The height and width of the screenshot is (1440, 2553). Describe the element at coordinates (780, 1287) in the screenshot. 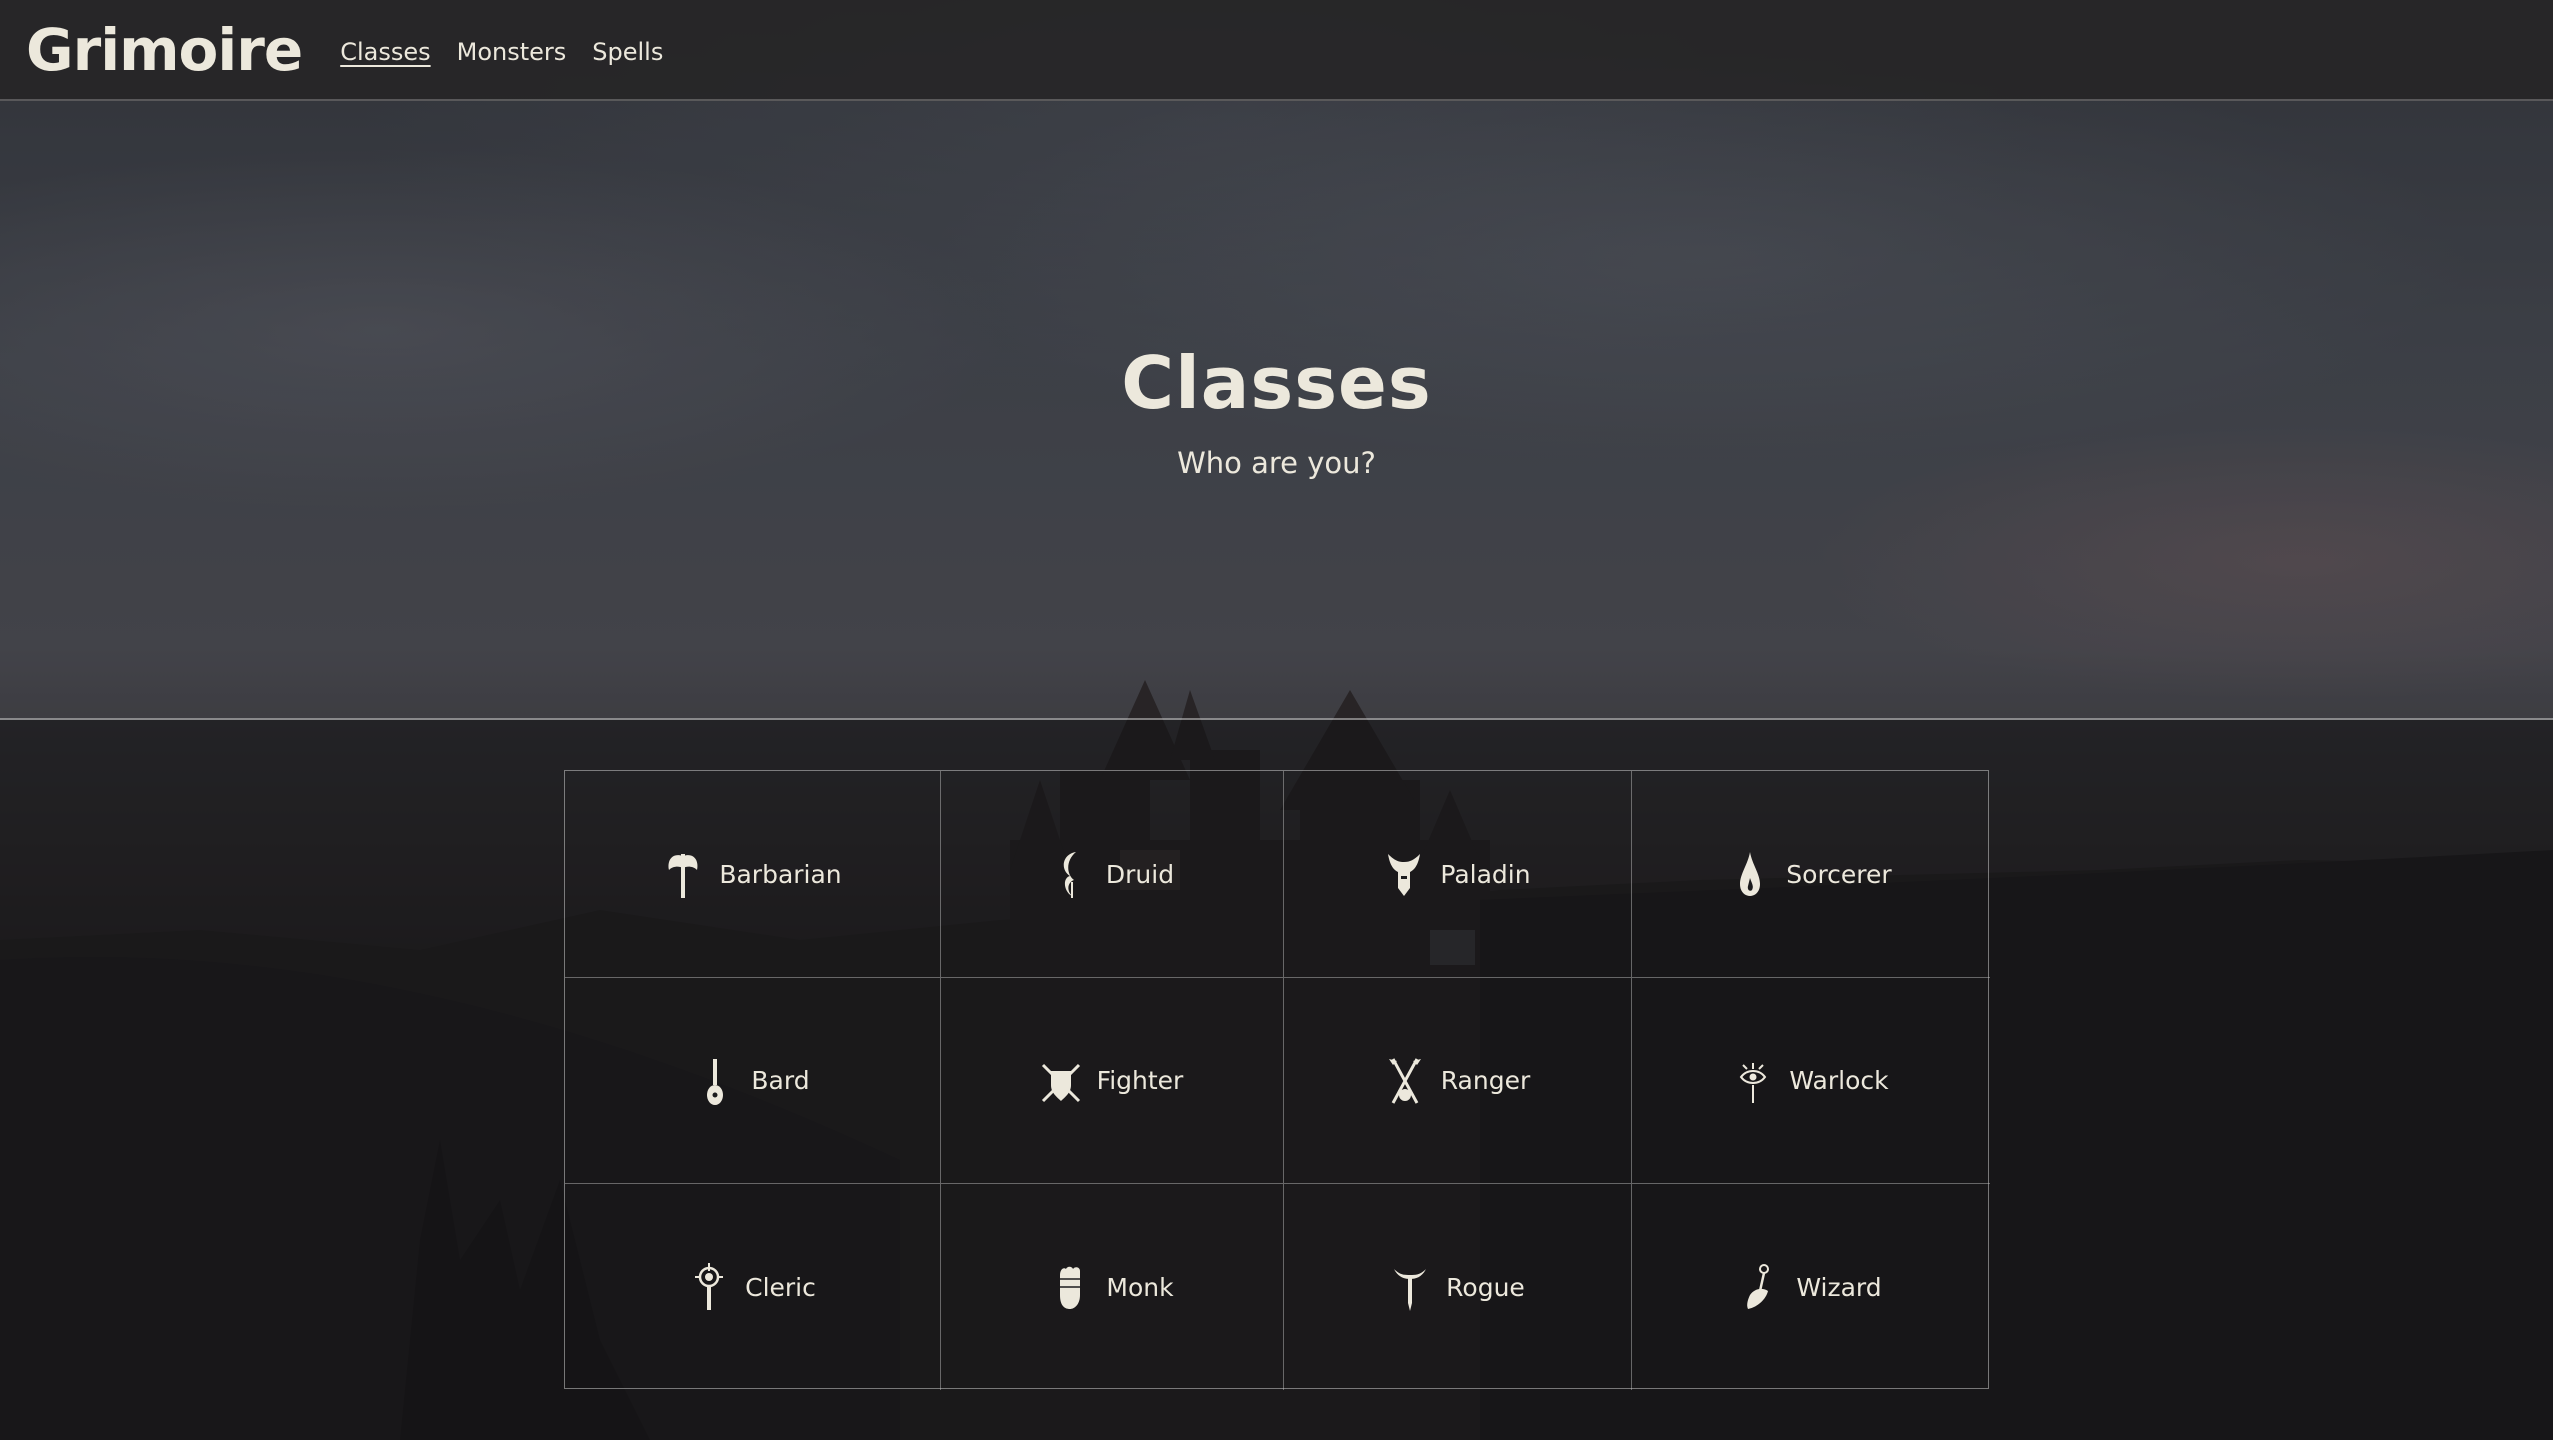

I see `class-label: Cleric` at that location.